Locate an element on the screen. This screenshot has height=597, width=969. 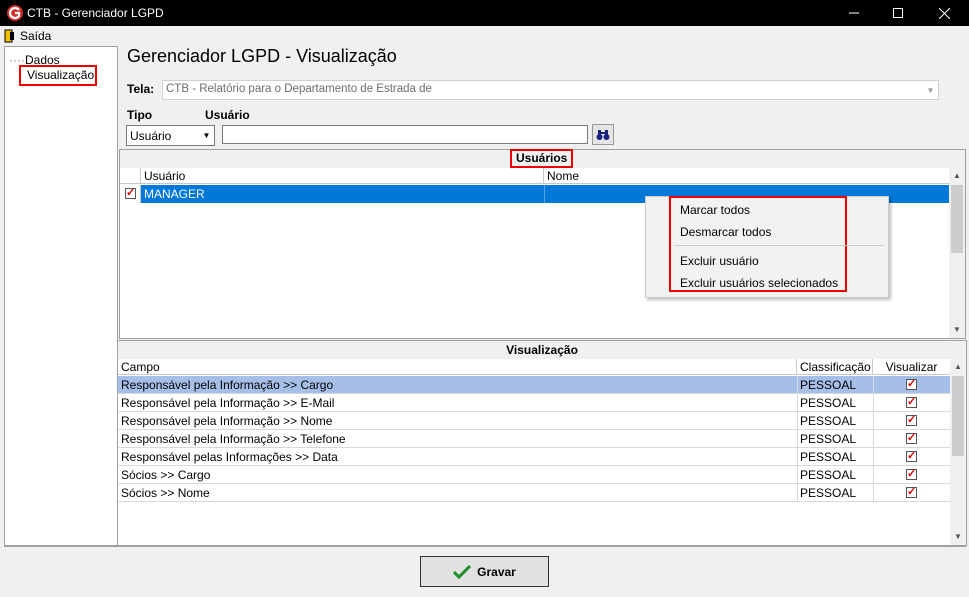
view-scrollbar: ▲ ▼ is located at coordinates (958, 452).